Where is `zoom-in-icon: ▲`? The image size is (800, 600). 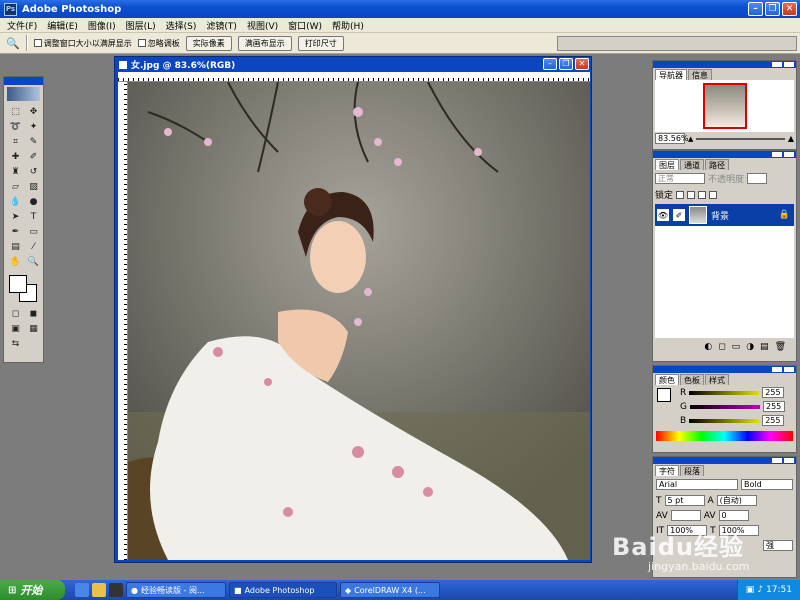
zoom-in-icon: ▲ is located at coordinates (791, 138).